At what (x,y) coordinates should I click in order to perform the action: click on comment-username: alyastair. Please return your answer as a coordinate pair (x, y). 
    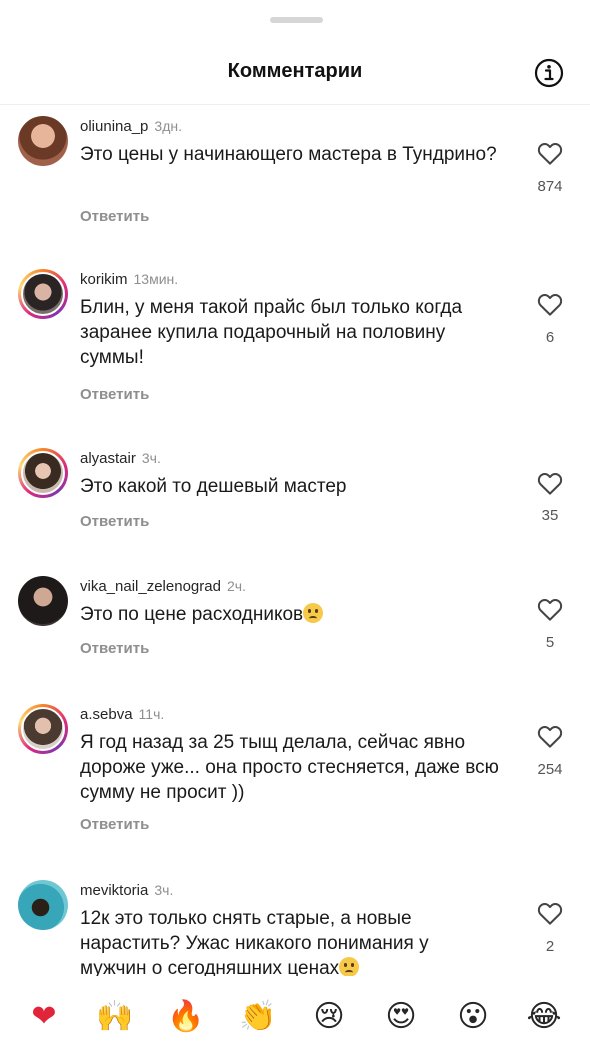
    Looking at the image, I should click on (108, 458).